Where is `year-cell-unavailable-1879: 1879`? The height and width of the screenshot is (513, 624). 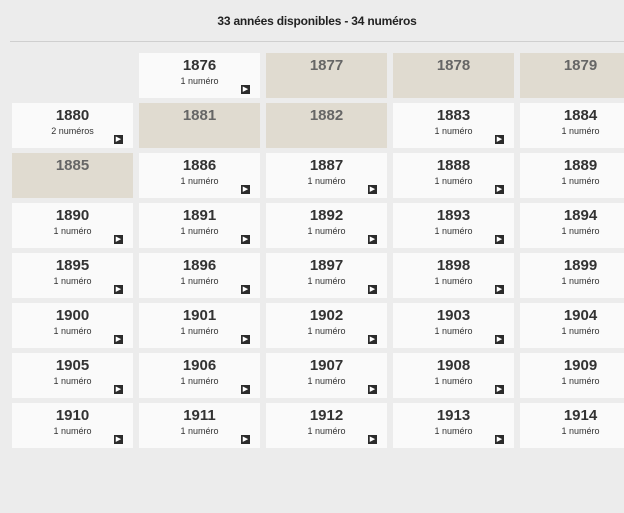
year-cell-unavailable-1879: 1879 is located at coordinates (572, 75).